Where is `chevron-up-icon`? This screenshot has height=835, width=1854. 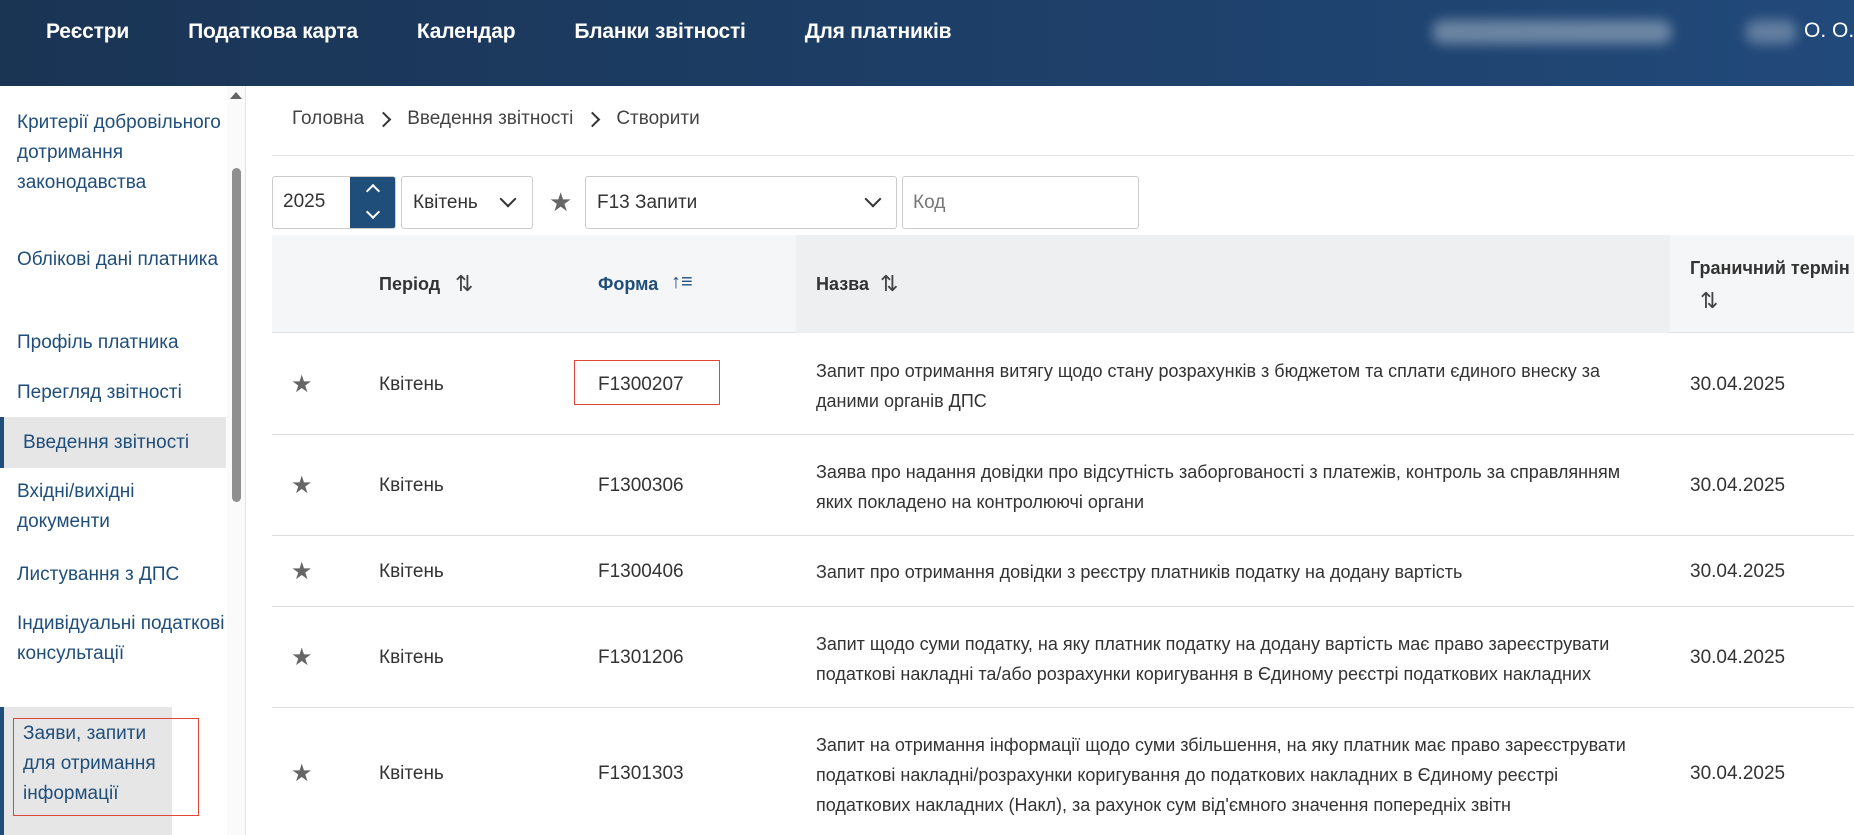
chevron-up-icon is located at coordinates (373, 191).